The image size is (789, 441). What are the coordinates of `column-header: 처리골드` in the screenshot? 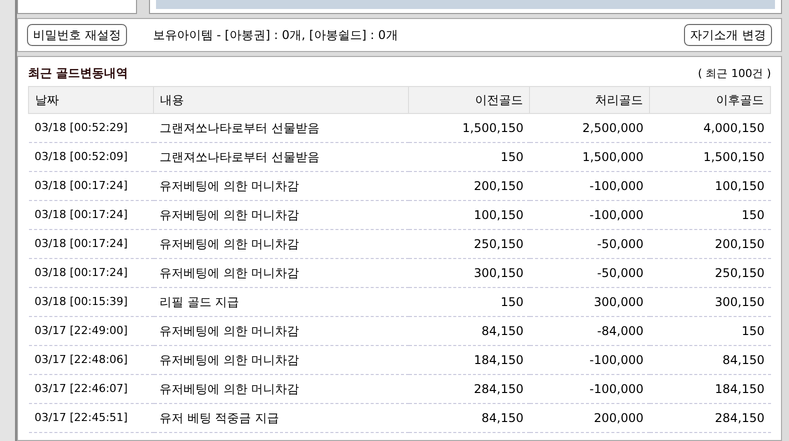 It's located at (590, 100).